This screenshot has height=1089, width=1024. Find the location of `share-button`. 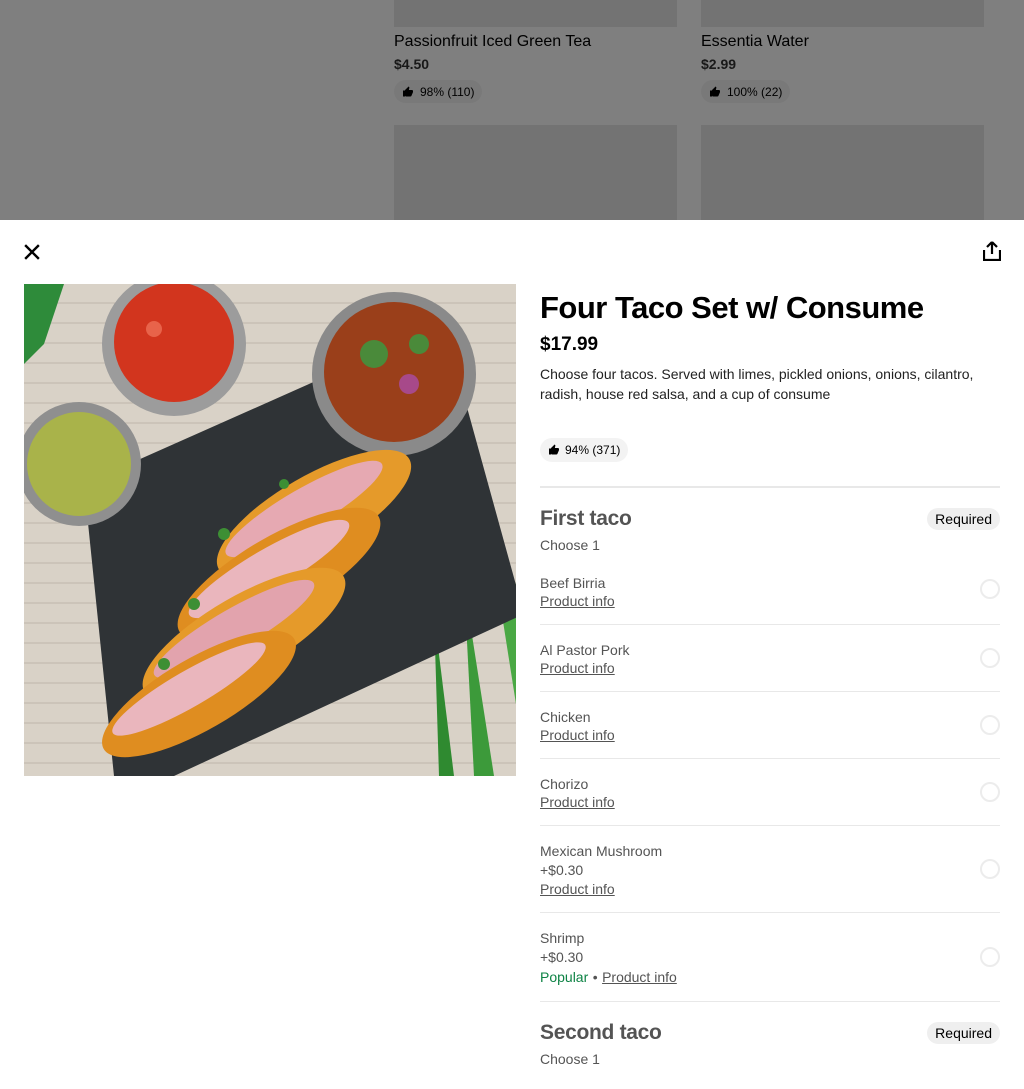

share-button is located at coordinates (992, 251).